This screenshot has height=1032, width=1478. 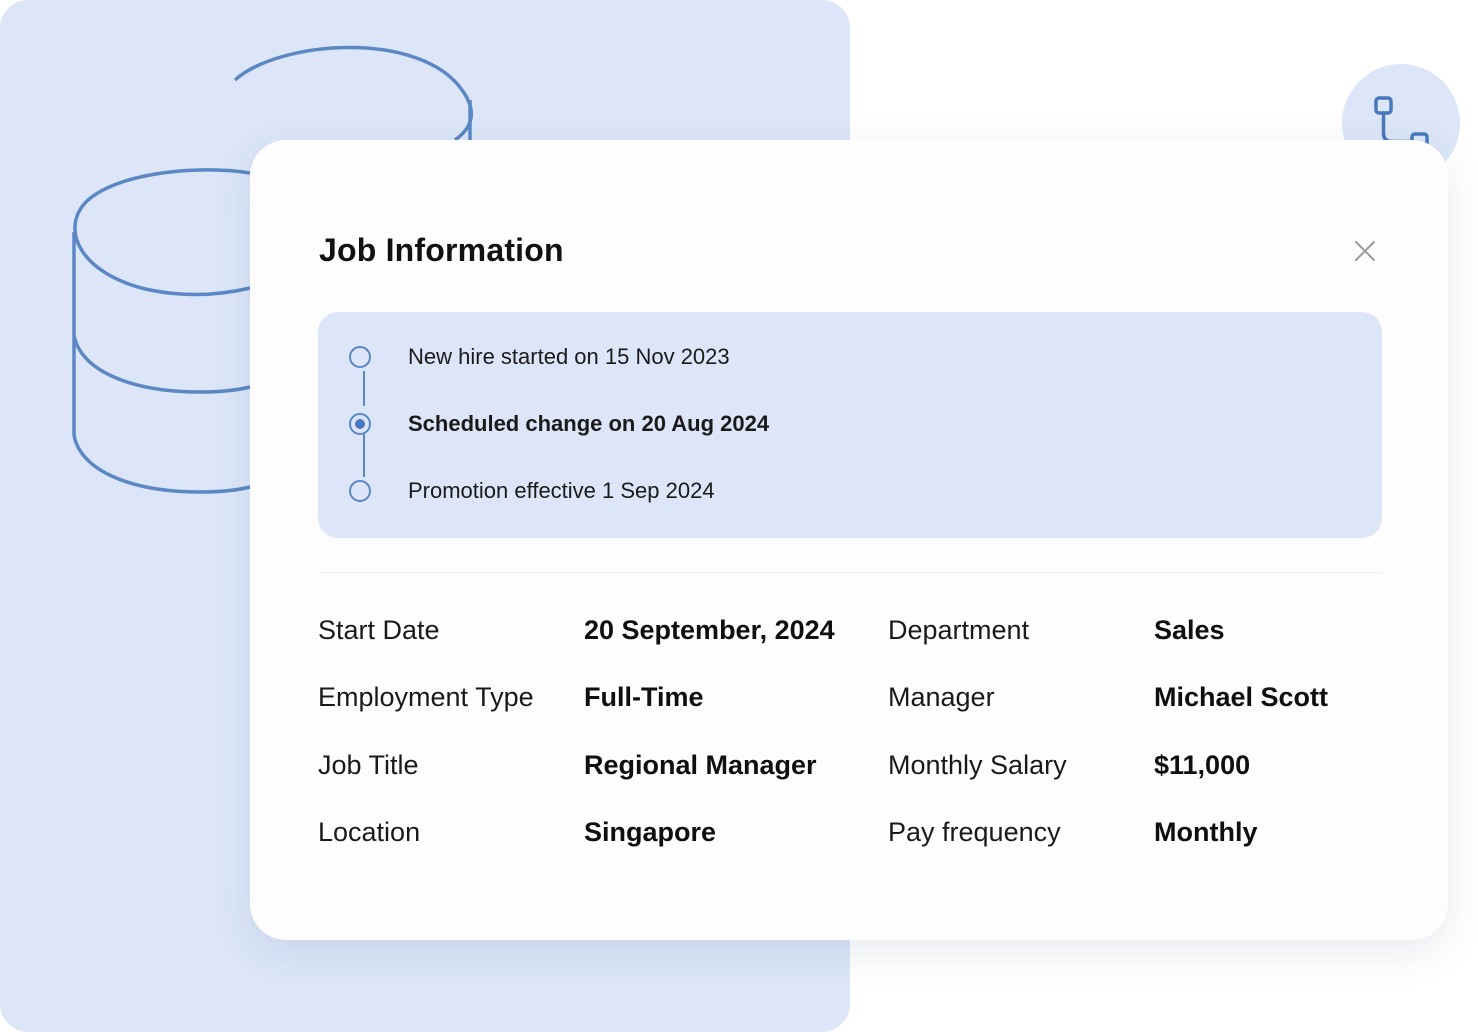 I want to click on detail-row: Location Singapore Pay frequency Monthly, so click(x=858, y=832).